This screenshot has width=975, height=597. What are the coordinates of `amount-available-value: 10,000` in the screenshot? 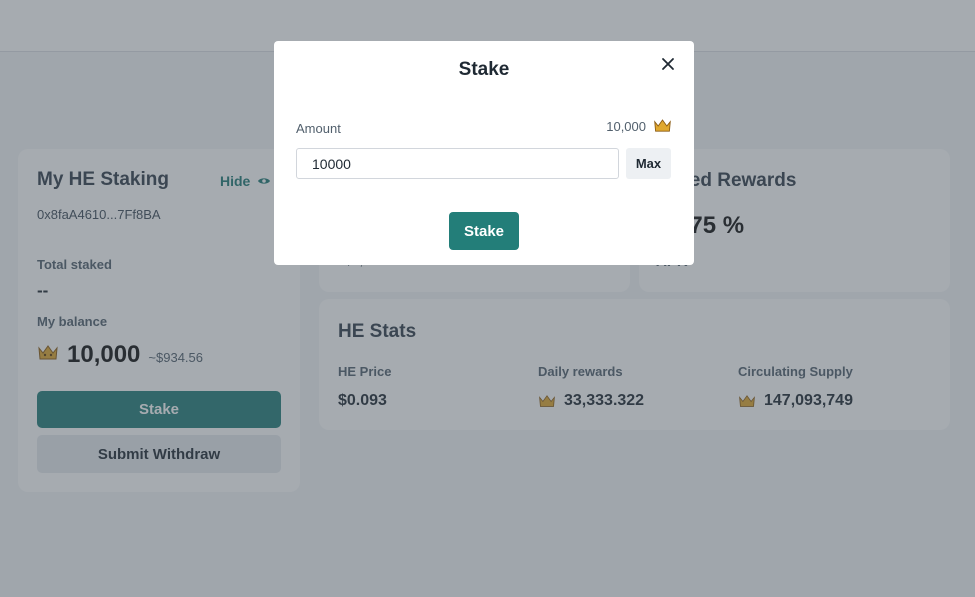 It's located at (626, 126).